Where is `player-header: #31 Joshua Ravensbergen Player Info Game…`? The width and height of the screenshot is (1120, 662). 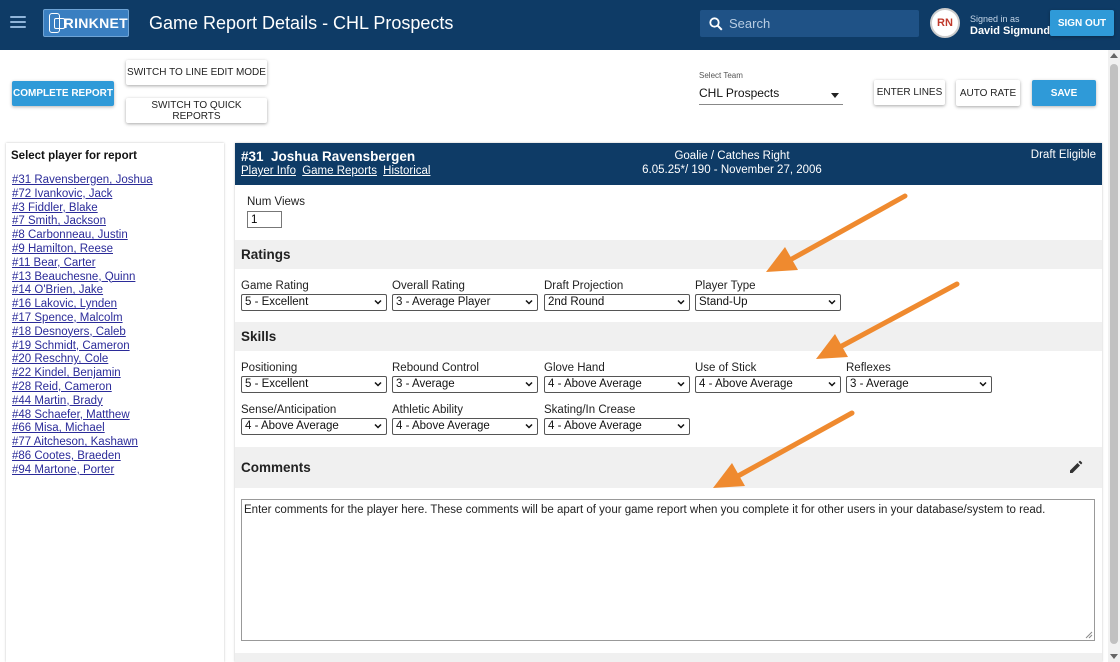
player-header: #31 Joshua Ravensbergen Player Info Game… is located at coordinates (668, 164).